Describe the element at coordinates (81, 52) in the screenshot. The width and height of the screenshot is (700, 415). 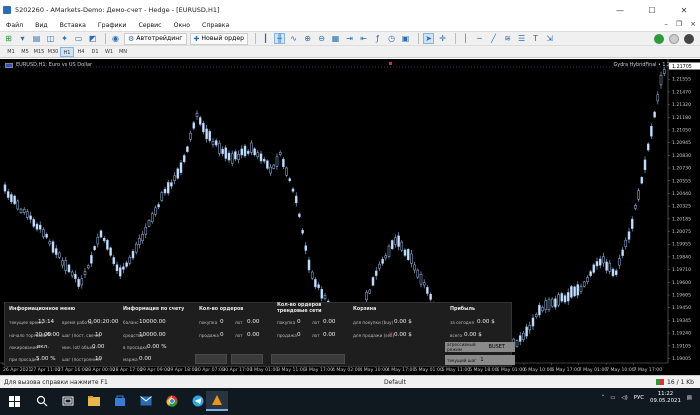
I see `timeframe-h4: H4` at that location.